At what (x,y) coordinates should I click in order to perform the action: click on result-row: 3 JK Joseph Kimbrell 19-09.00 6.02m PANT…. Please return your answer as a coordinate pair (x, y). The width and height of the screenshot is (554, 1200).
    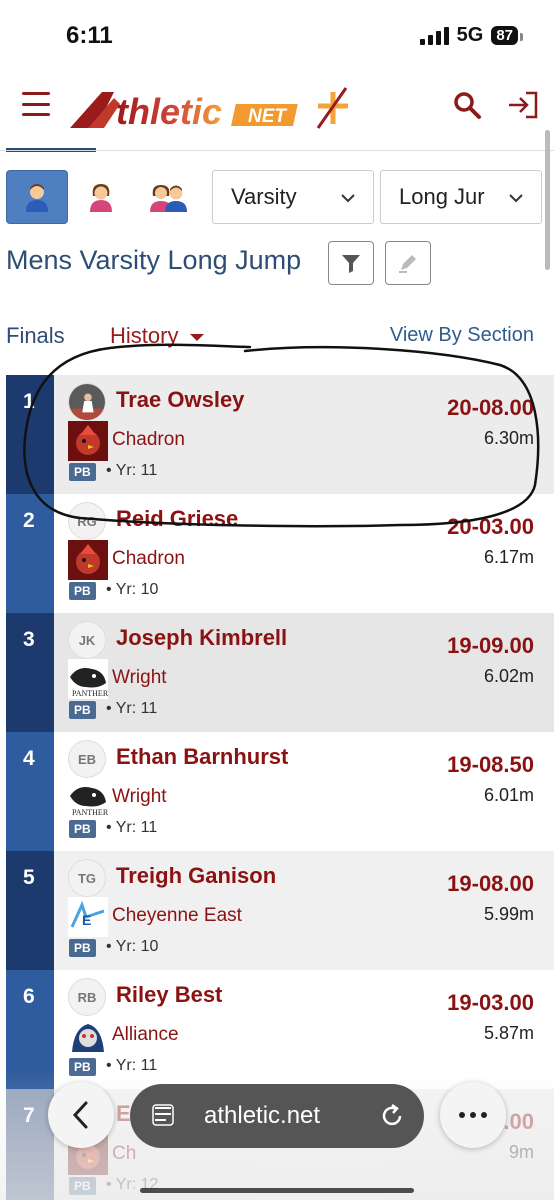
    Looking at the image, I should click on (280, 672).